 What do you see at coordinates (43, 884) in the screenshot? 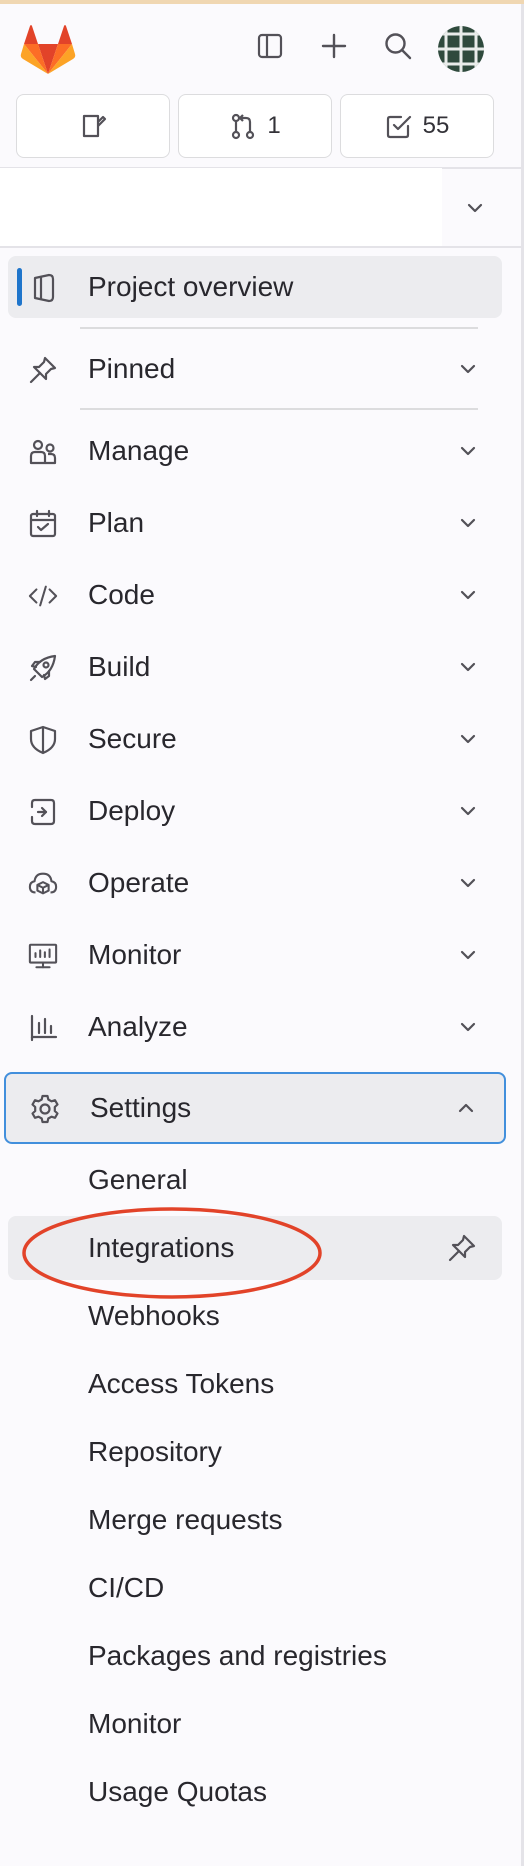
I see `cloud-cube-icon` at bounding box center [43, 884].